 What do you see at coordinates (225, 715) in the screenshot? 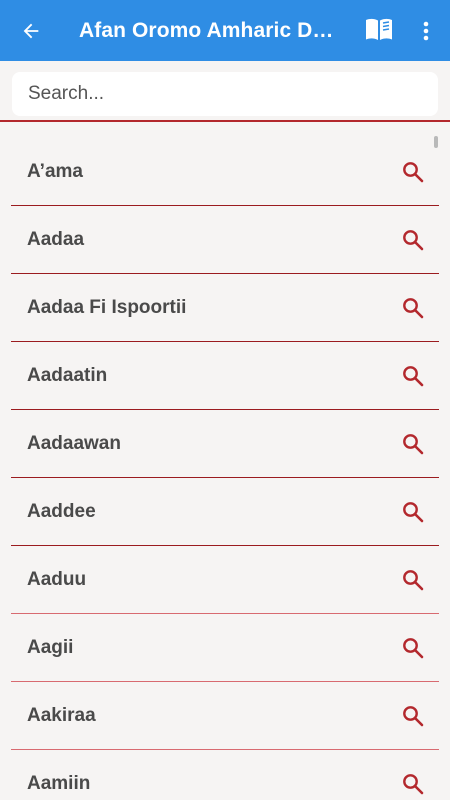
I see `list-item: Aakiraa` at bounding box center [225, 715].